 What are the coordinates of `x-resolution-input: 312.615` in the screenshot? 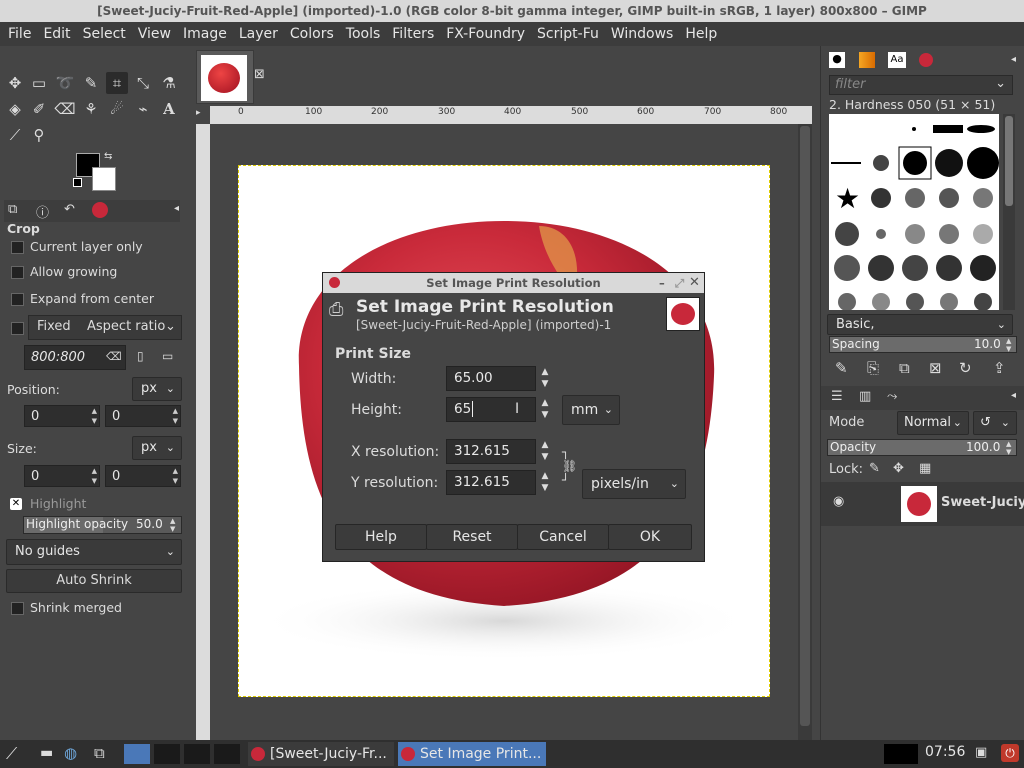 It's located at (491, 451).